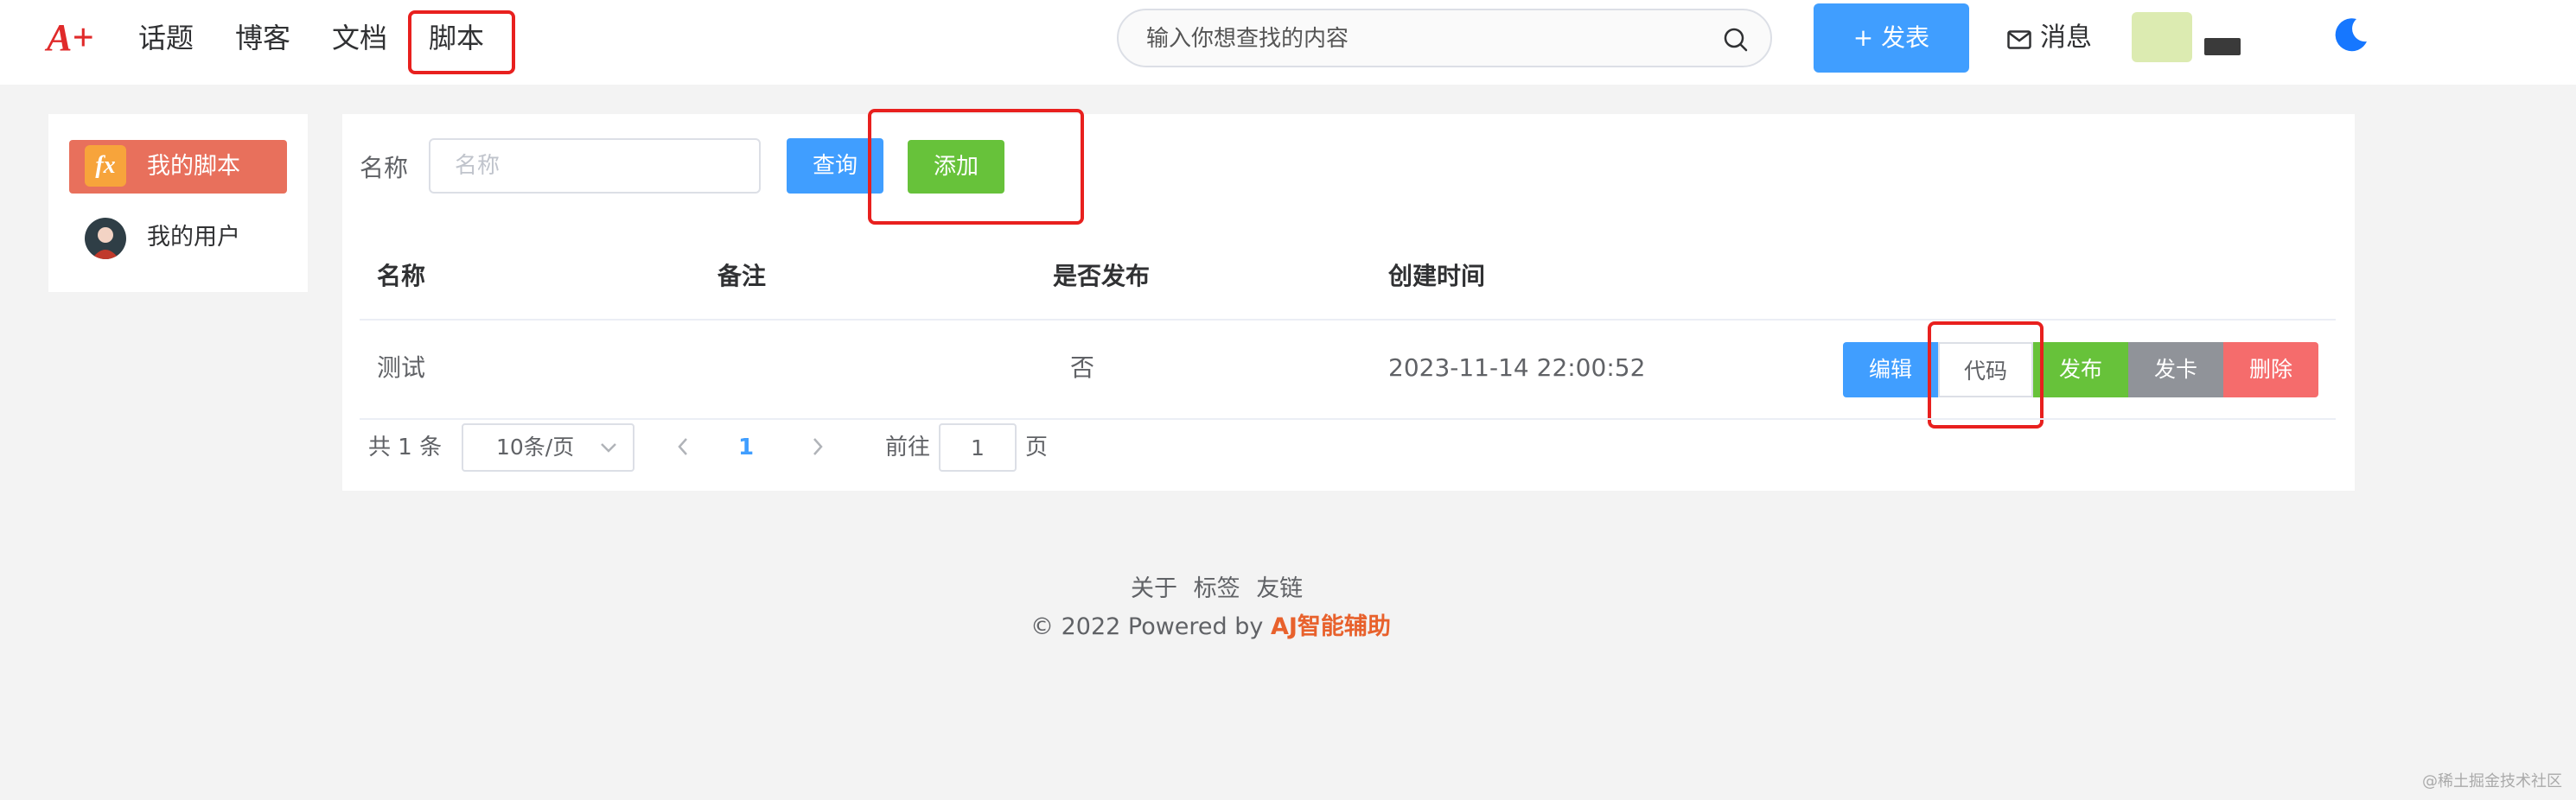 This screenshot has width=2576, height=800. Describe the element at coordinates (70, 38) in the screenshot. I see `site-logo: A+` at that location.